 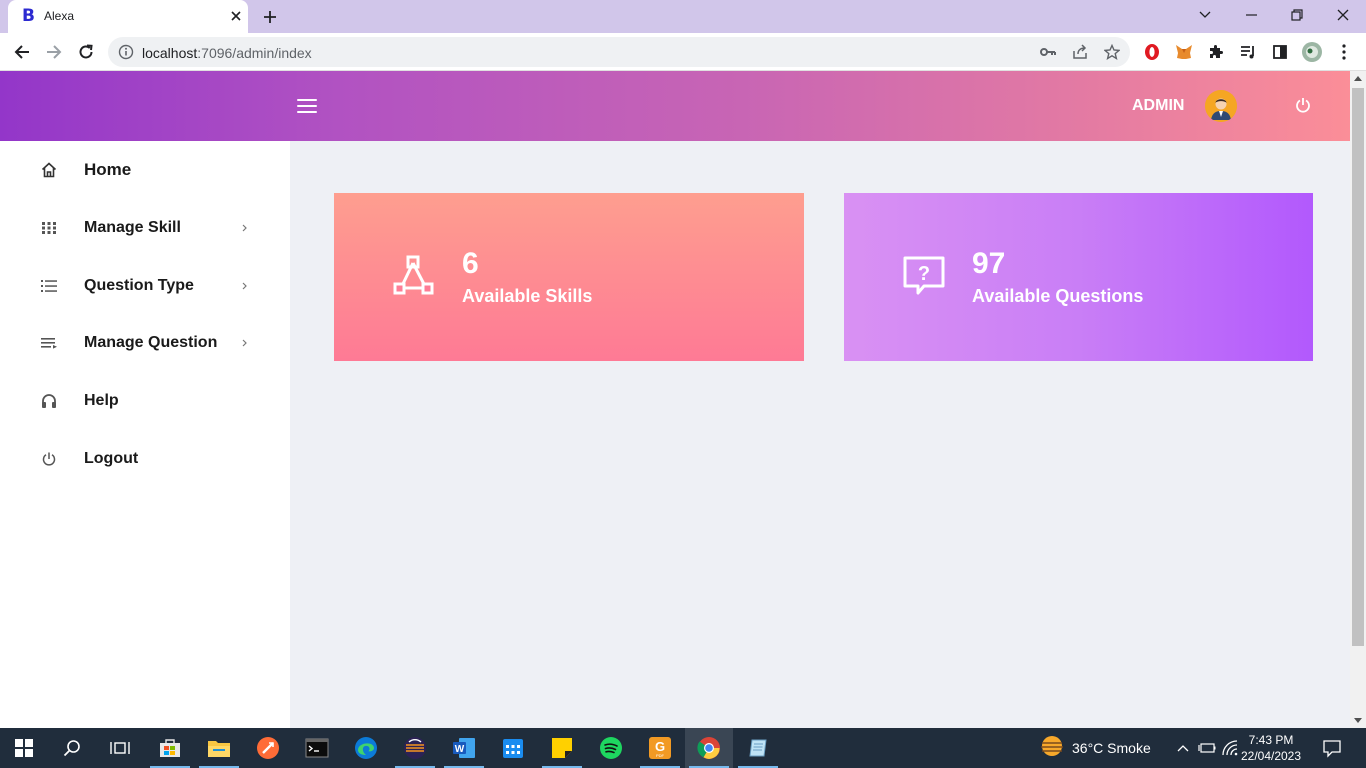 What do you see at coordinates (1207, 748) in the screenshot?
I see `battery-icon` at bounding box center [1207, 748].